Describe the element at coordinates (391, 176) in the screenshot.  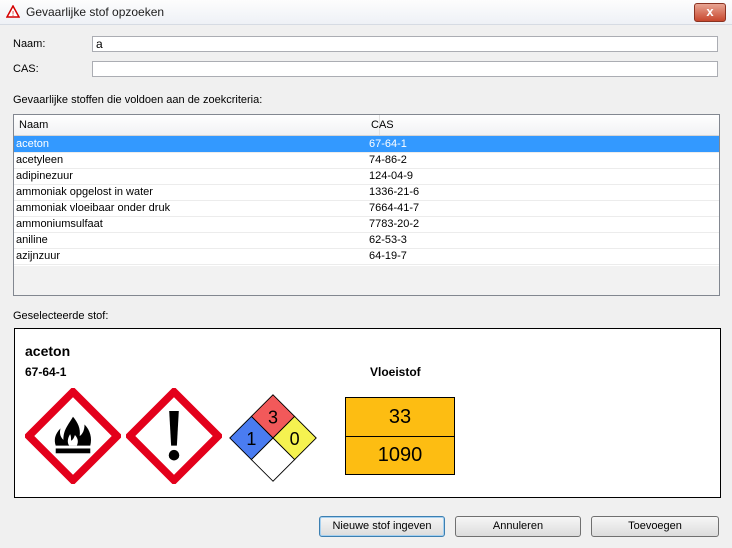
I see `row-cas: 124-04-9` at that location.